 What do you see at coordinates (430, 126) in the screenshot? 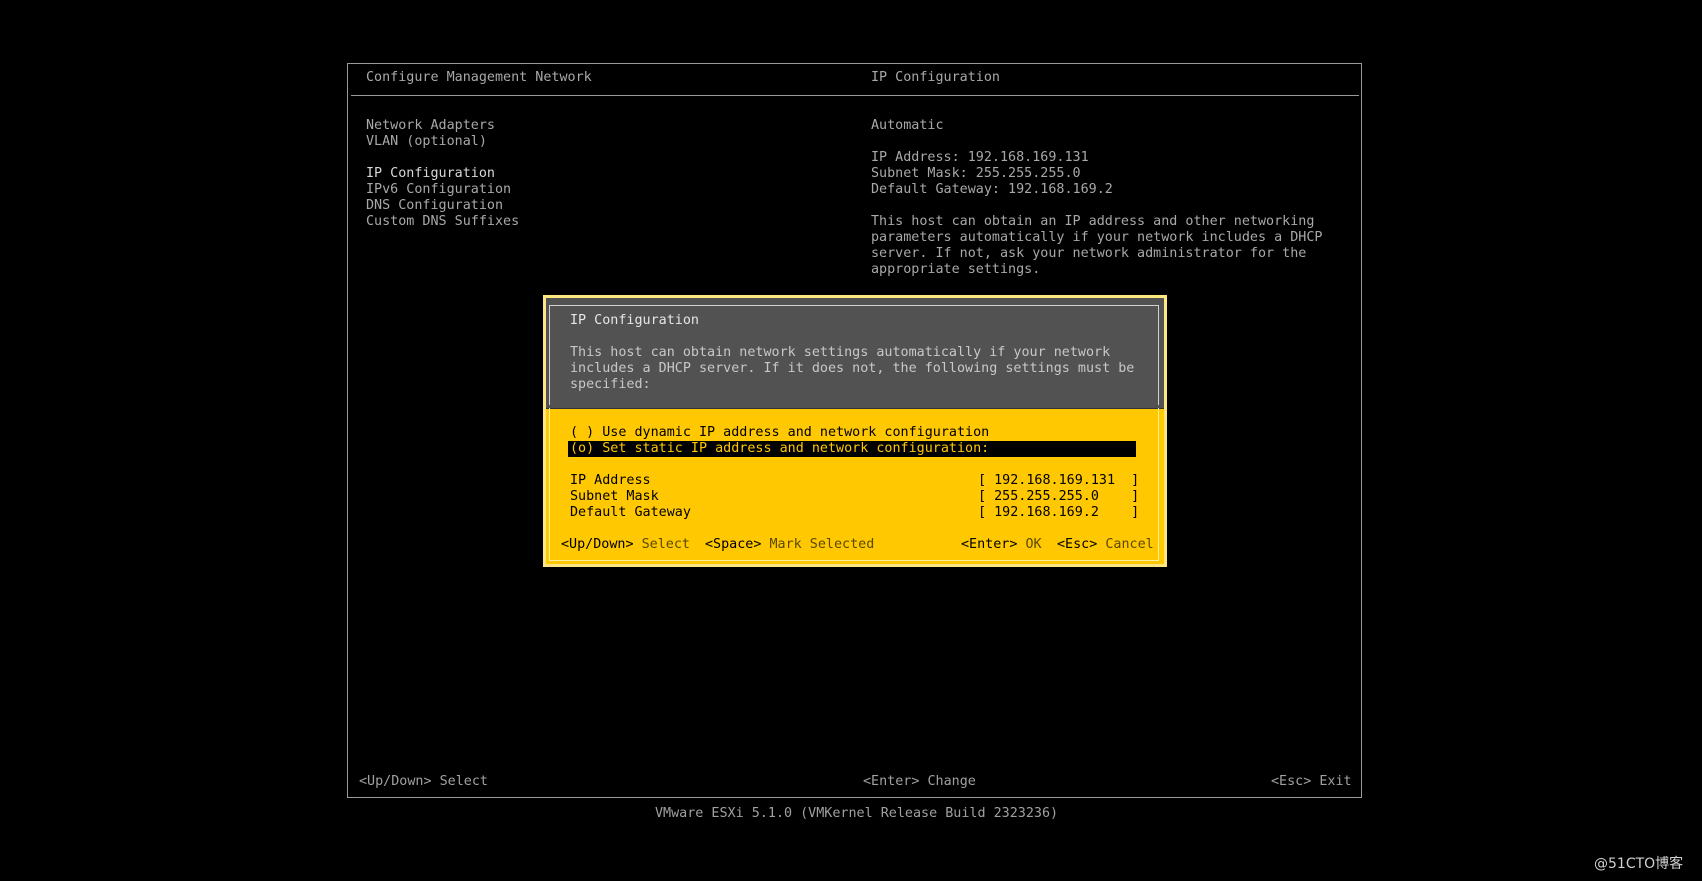
I see `menu-item-network-adapters: Network Adapters` at bounding box center [430, 126].